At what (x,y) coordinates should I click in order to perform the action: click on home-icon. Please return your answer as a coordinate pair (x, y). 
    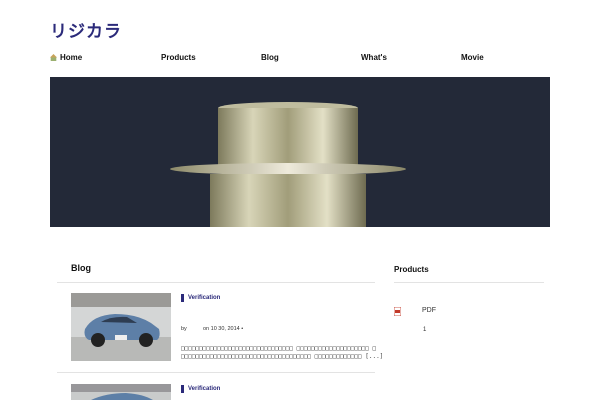
    Looking at the image, I should click on (53, 57).